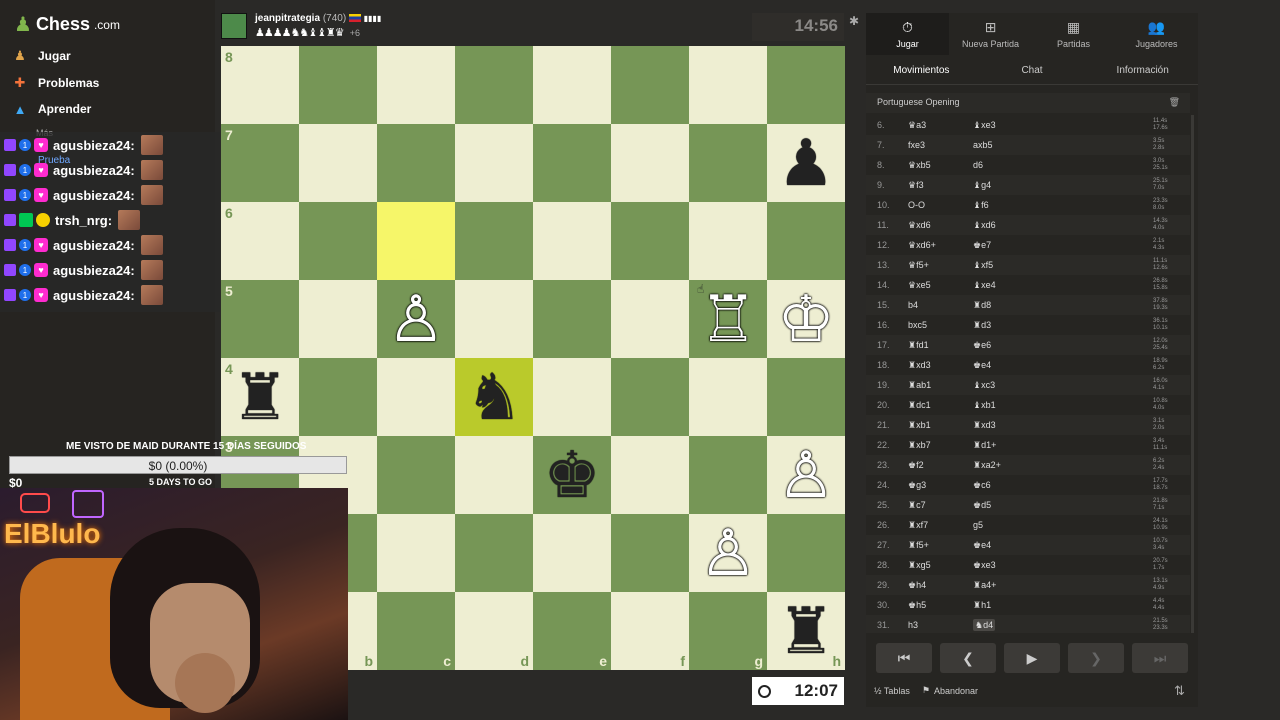  What do you see at coordinates (1063, 265) in the screenshot?
I see `black-move: ♝xf5` at bounding box center [1063, 265].